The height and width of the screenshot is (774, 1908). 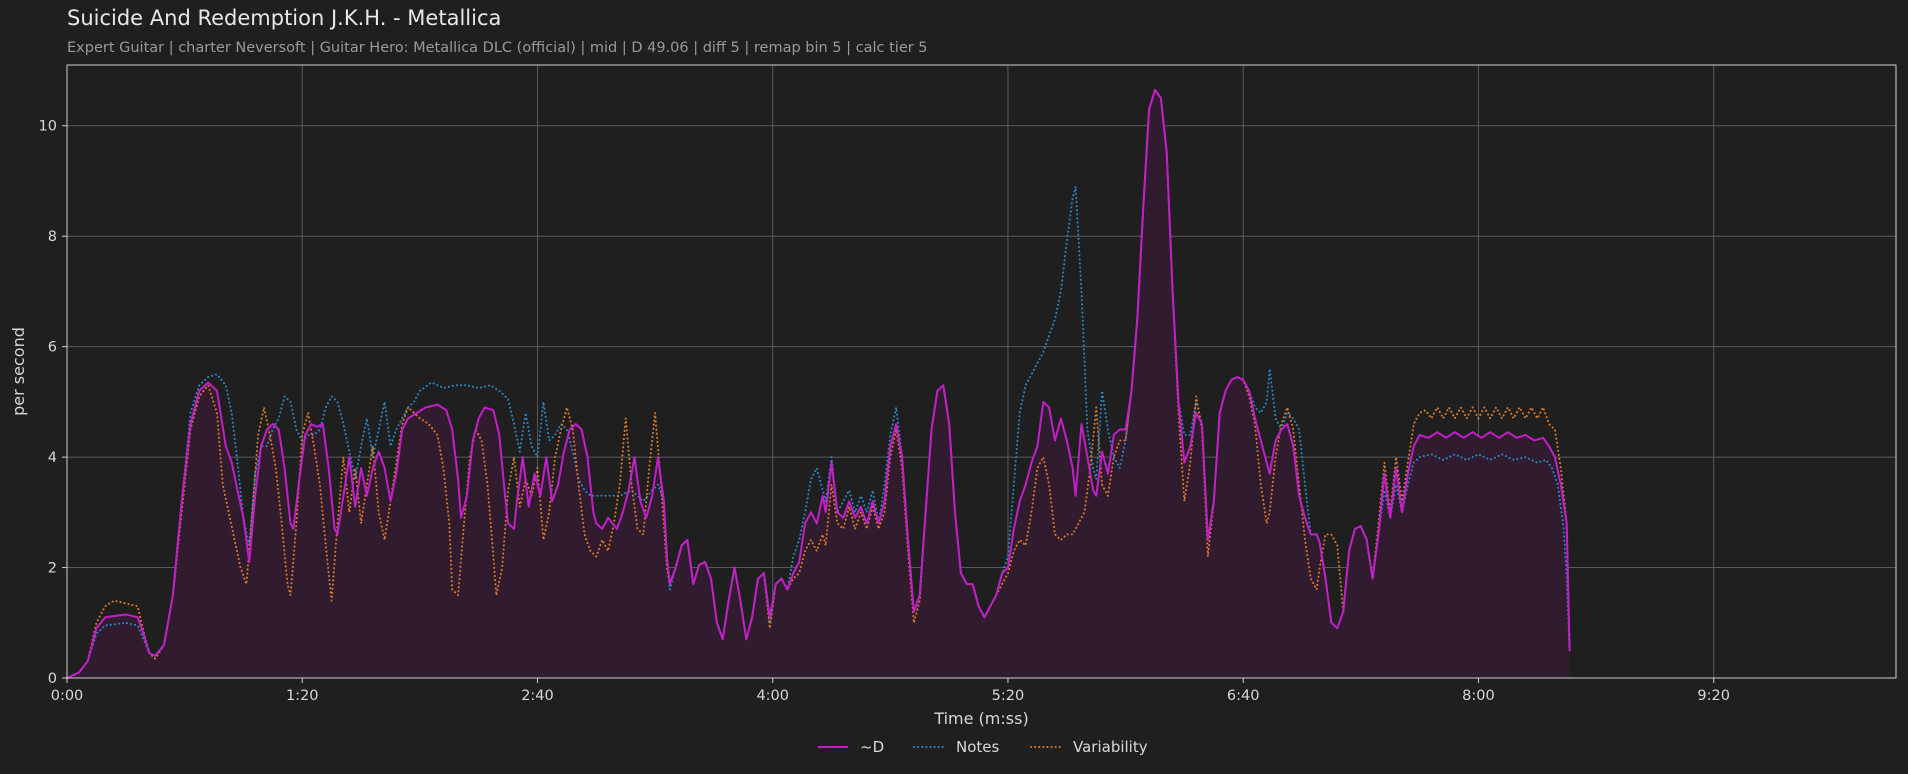 I want to click on x-tick-label: 5:20, so click(x=1008, y=696).